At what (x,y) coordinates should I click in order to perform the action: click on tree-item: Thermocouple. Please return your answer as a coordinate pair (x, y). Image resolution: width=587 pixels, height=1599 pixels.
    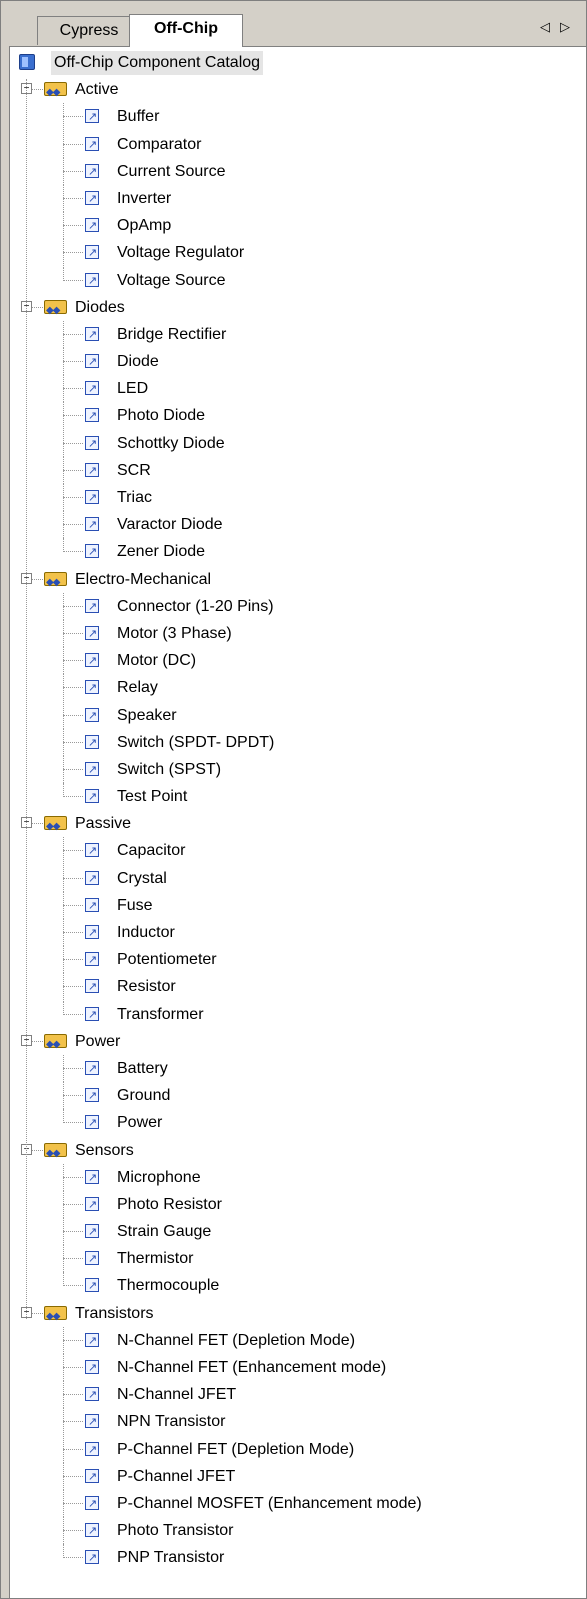
    Looking at the image, I should click on (297, 1286).